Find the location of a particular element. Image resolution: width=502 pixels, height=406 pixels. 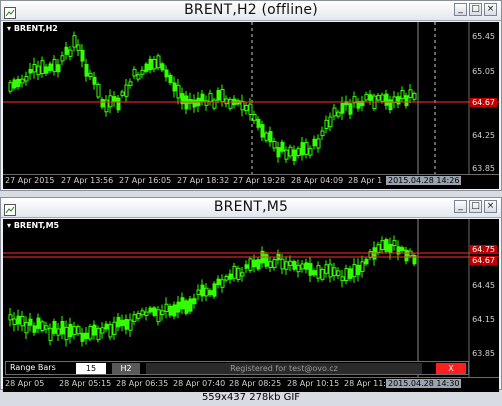

time-label: 28 Apr 1 is located at coordinates (365, 180).